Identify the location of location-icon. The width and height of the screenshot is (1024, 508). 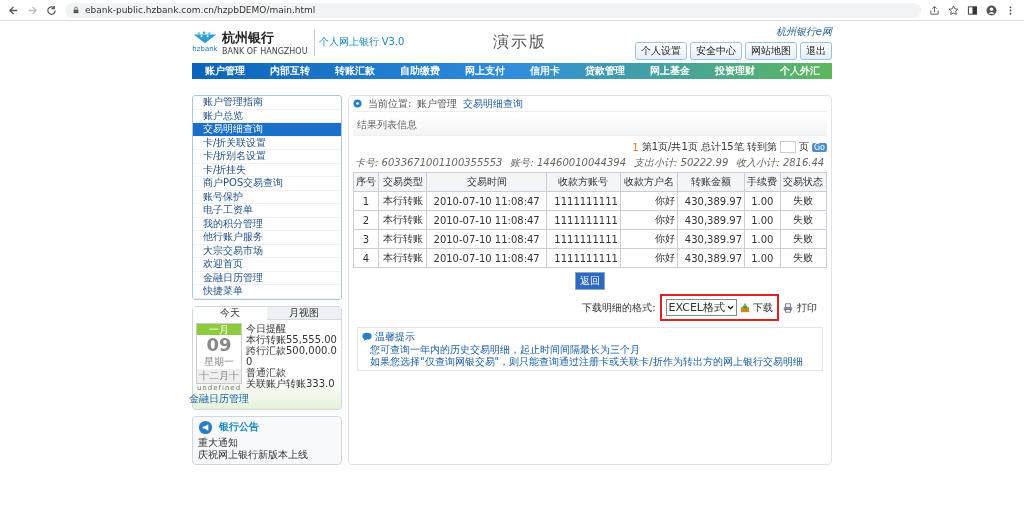
(357, 103).